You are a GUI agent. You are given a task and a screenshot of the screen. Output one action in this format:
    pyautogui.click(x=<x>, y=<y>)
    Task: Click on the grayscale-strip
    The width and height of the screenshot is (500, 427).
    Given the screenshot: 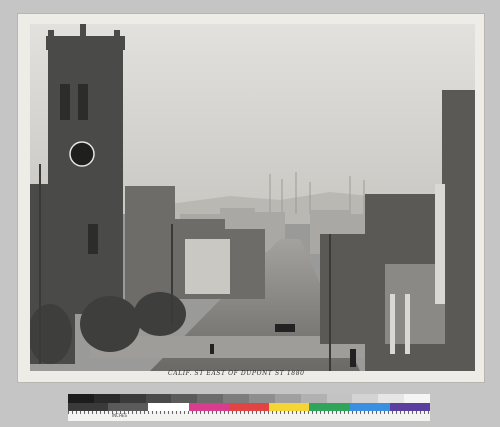 What is the action you would take?
    pyautogui.click(x=249, y=398)
    